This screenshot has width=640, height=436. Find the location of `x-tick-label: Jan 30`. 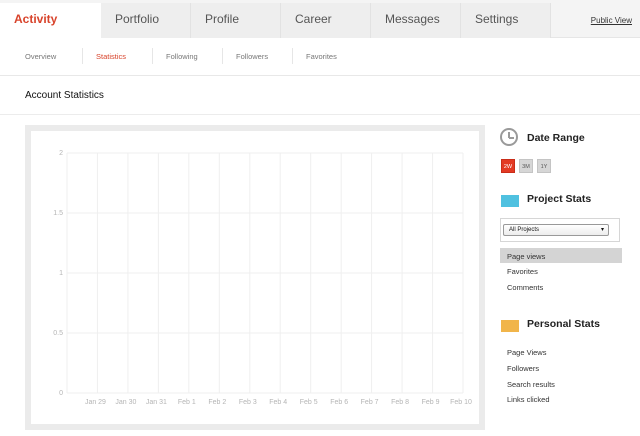

x-tick-label: Jan 30 is located at coordinates (125, 402).